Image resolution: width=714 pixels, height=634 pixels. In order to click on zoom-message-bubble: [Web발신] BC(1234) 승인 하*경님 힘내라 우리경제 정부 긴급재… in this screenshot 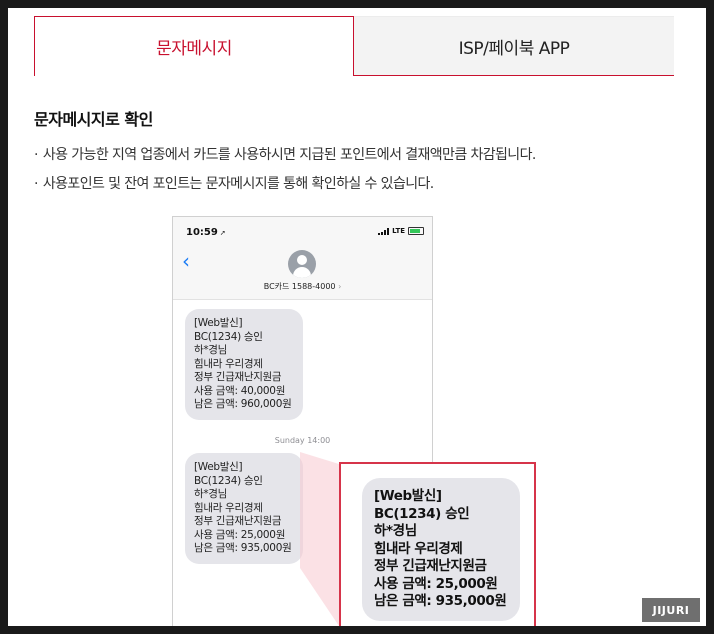, I will do `click(441, 549)`.